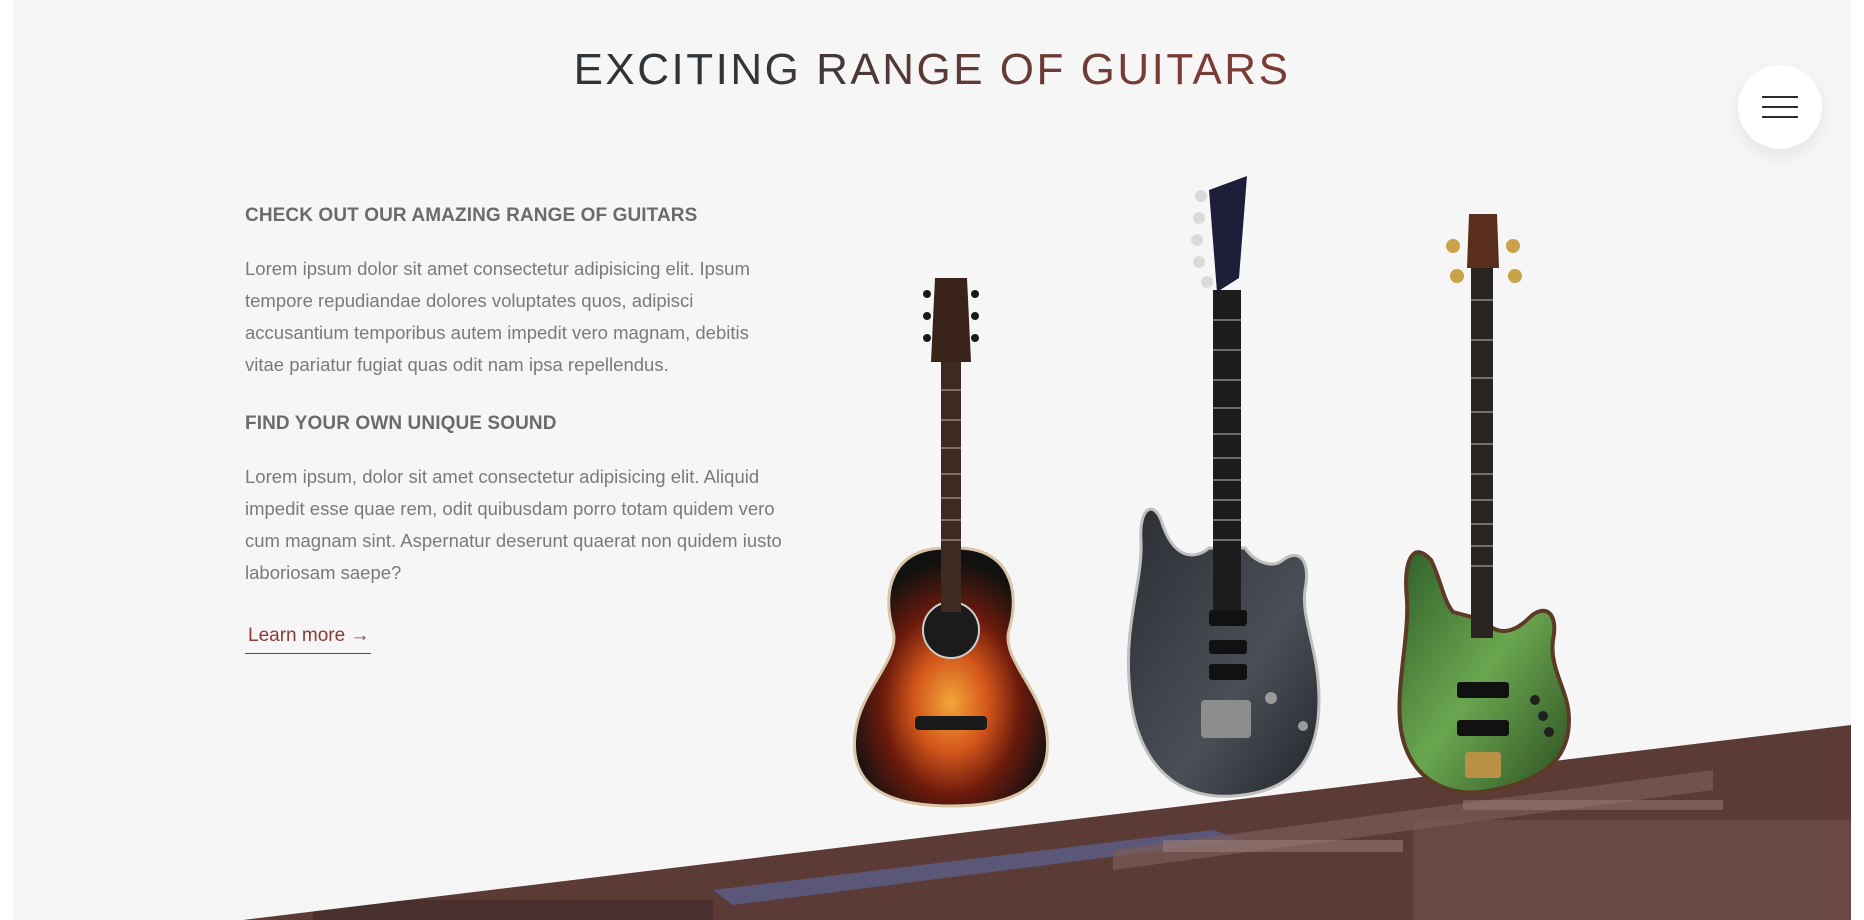 The width and height of the screenshot is (1864, 920). Describe the element at coordinates (1484, 504) in the screenshot. I see `bass-guitar` at that location.